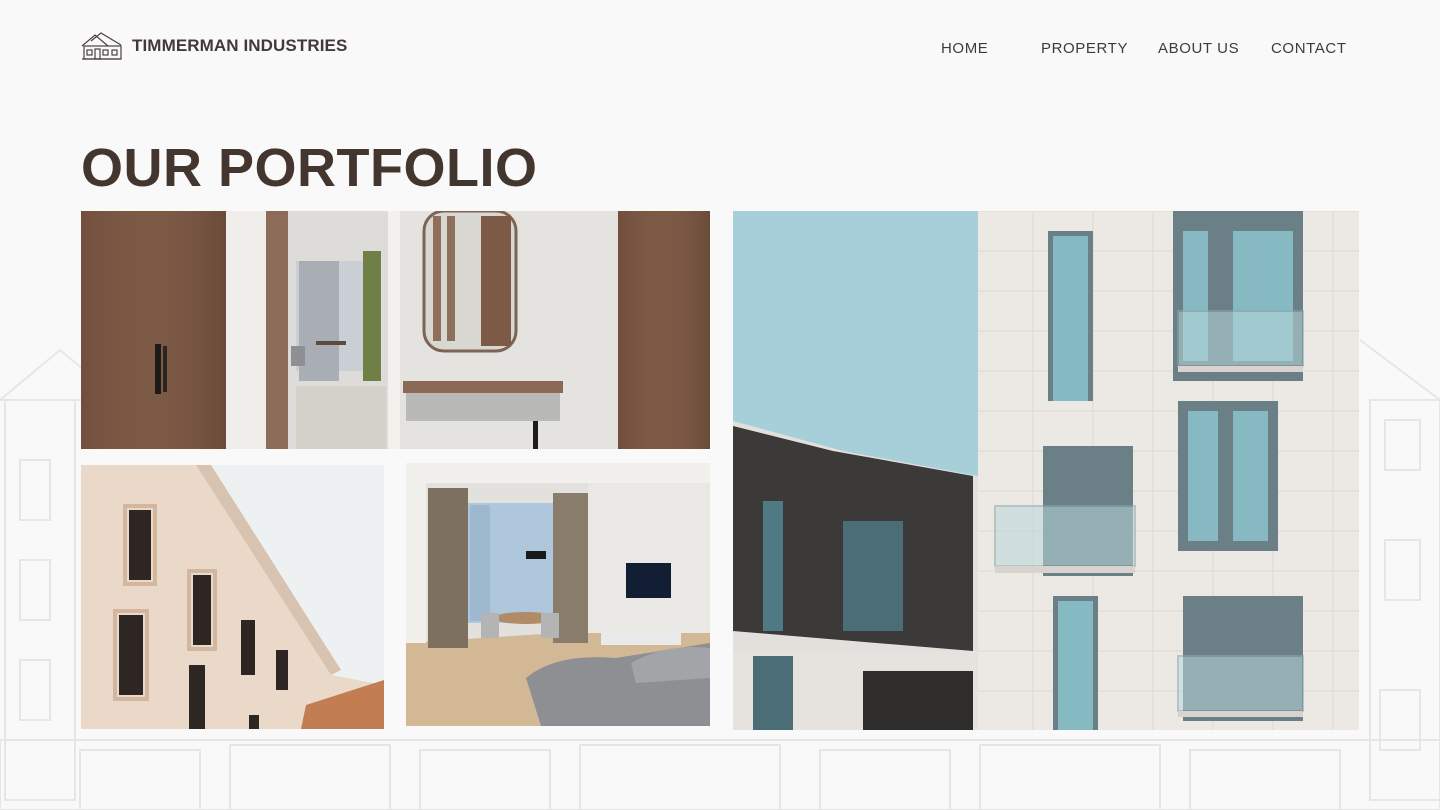  Describe the element at coordinates (558, 594) in the screenshot. I see `portfolio-photo-living-room` at that location.